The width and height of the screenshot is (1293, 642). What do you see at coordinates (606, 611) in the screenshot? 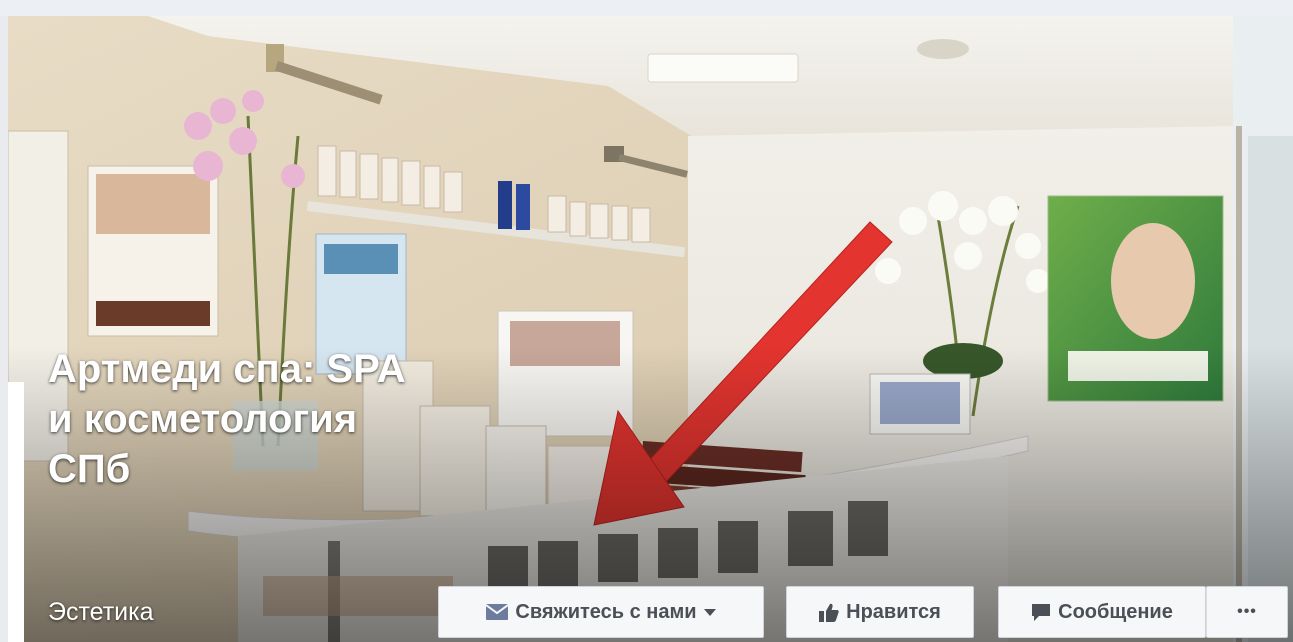
I see `contact-us-label: Свяжитесь с нами` at bounding box center [606, 611].